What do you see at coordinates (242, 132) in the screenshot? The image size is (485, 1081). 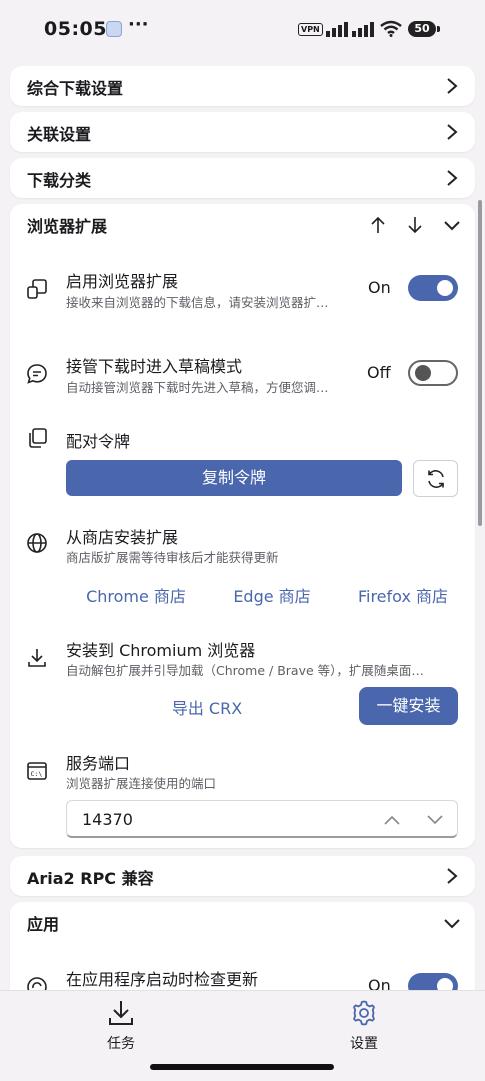 I see `section-association: 关联设置` at bounding box center [242, 132].